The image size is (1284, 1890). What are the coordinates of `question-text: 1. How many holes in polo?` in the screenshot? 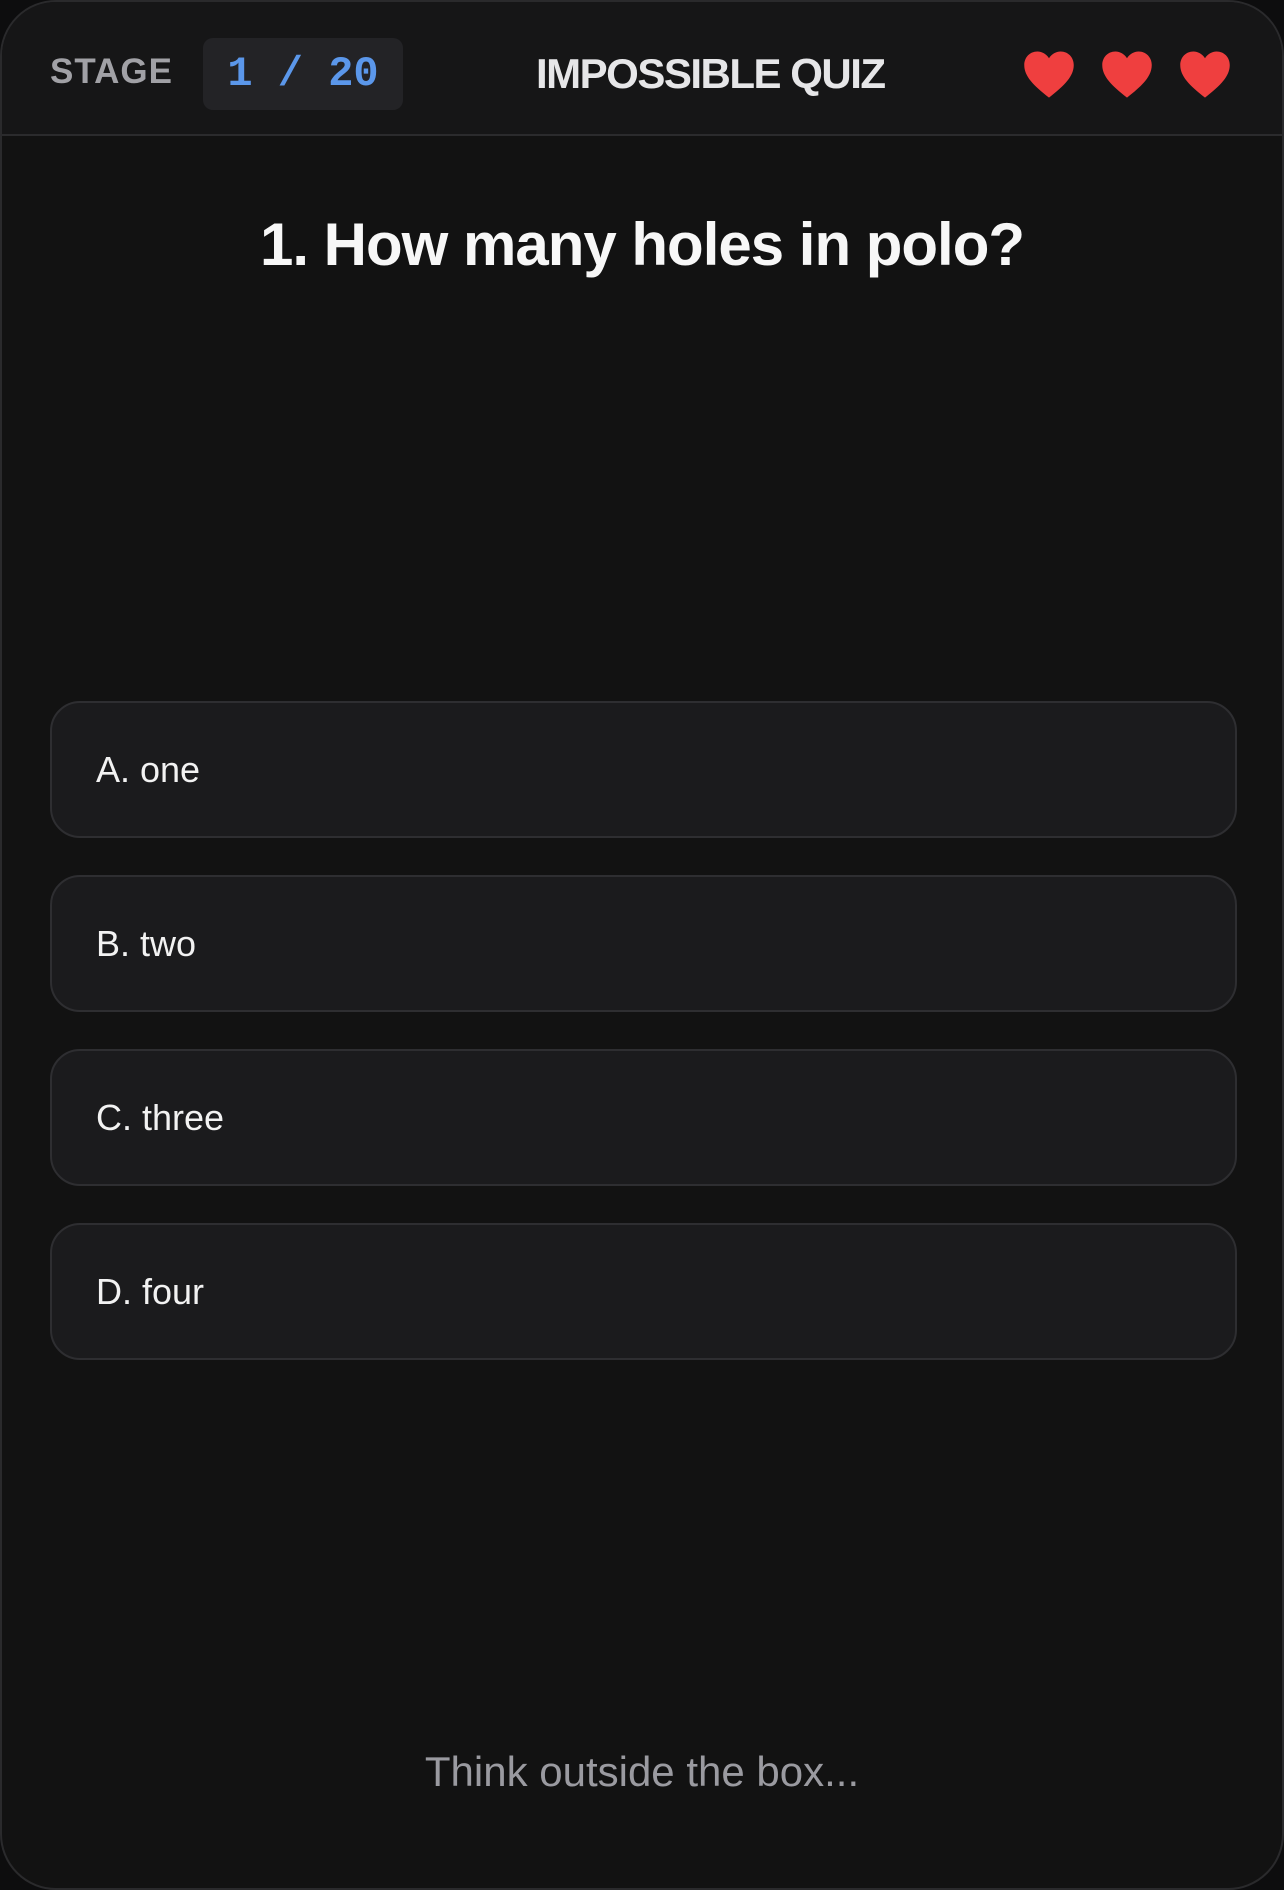 It's located at (642, 244).